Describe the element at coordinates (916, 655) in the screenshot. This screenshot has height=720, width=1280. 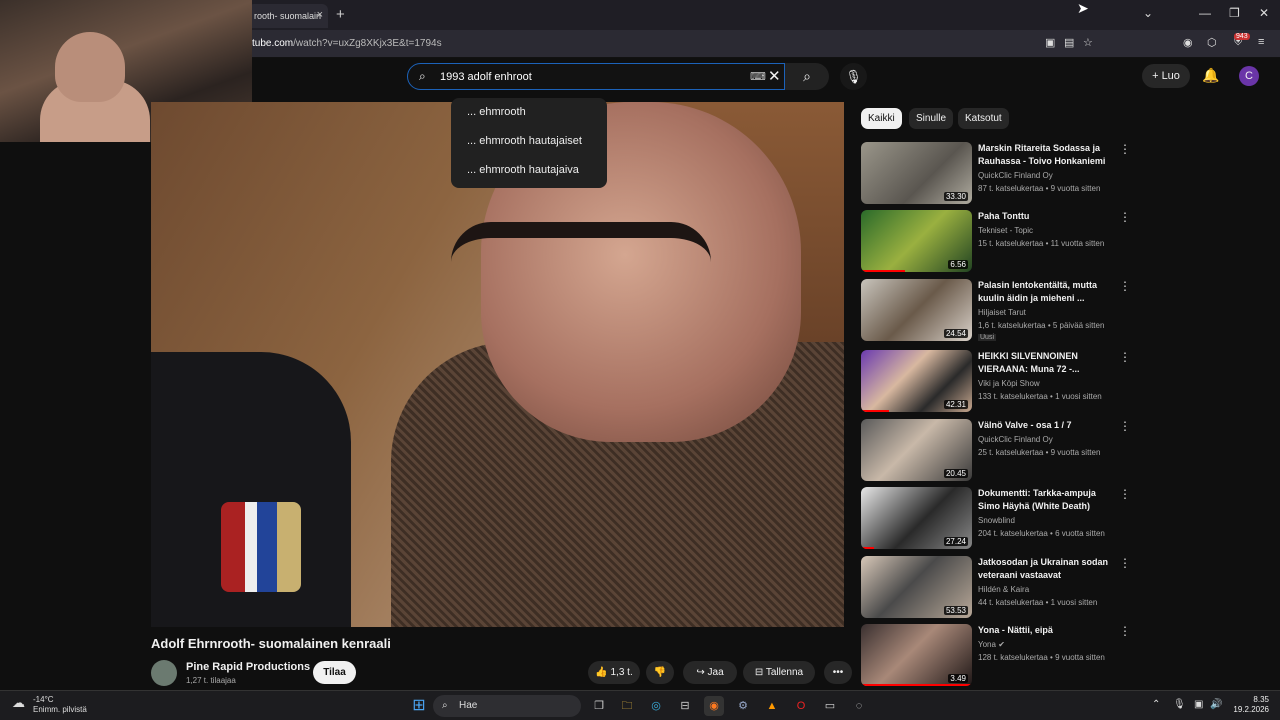
I see `video-thumbnail: 3.49` at that location.